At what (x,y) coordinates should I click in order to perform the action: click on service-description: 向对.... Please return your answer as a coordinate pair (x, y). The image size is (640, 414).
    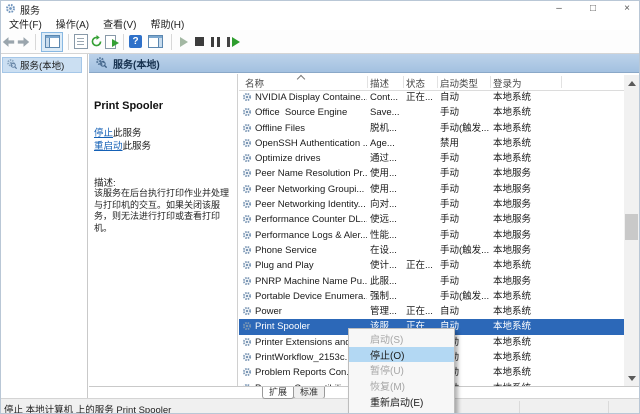
    Looking at the image, I should click on (383, 205).